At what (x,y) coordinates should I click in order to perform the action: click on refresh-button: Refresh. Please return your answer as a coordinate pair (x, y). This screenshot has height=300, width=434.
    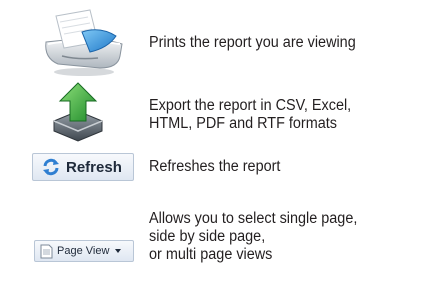
    Looking at the image, I should click on (83, 167).